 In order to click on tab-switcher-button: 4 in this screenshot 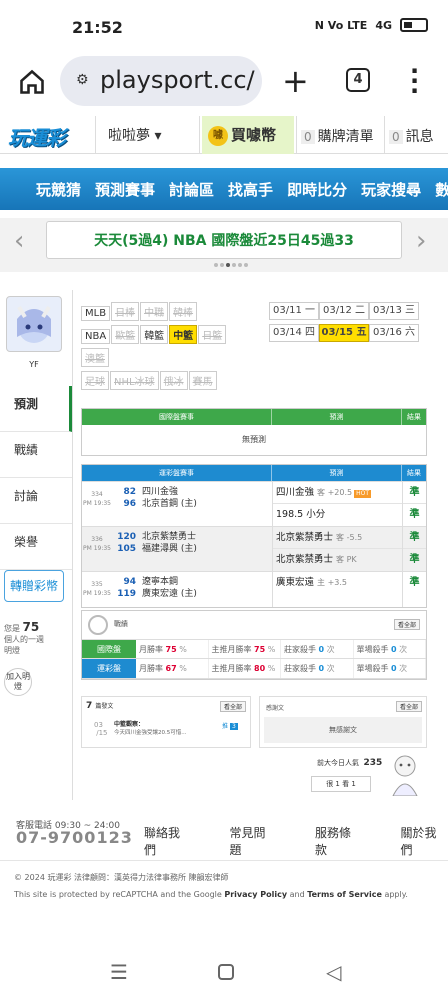, I will do `click(358, 80)`.